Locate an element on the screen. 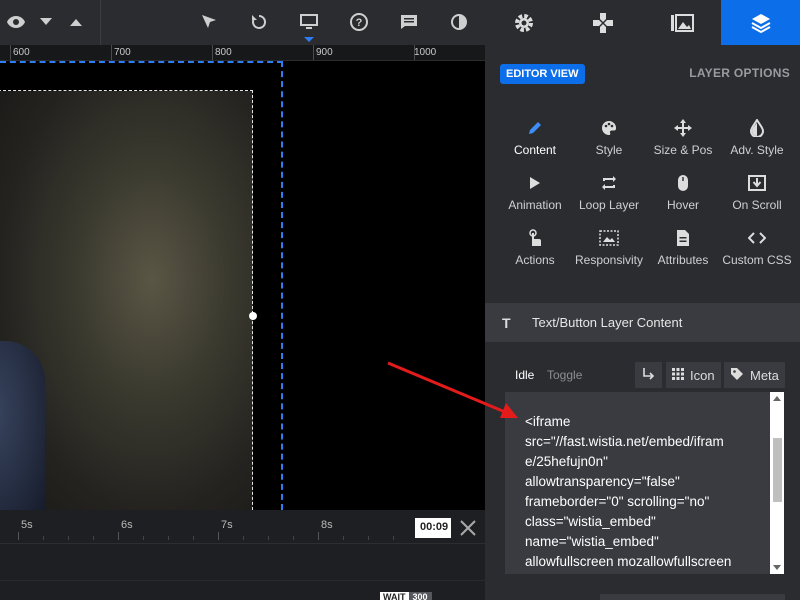 This screenshot has width=800, height=600. loop-icon is located at coordinates (609, 183).